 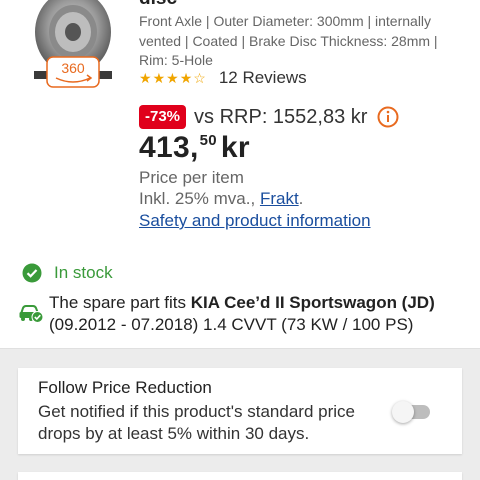 What do you see at coordinates (208, 140) in the screenshot?
I see `price-decimals: 50` at bounding box center [208, 140].